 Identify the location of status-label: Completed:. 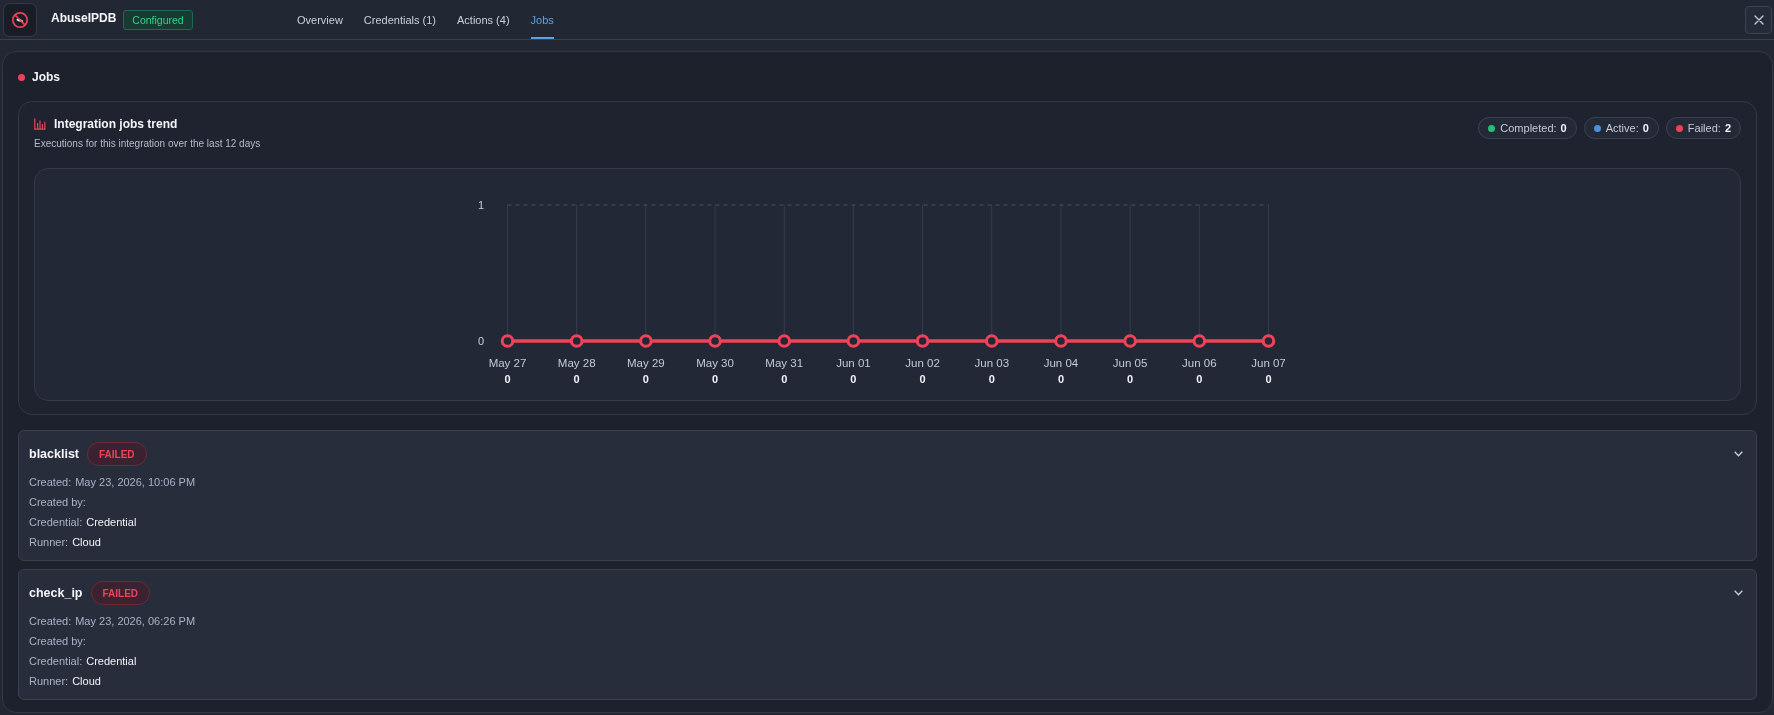
(1528, 128).